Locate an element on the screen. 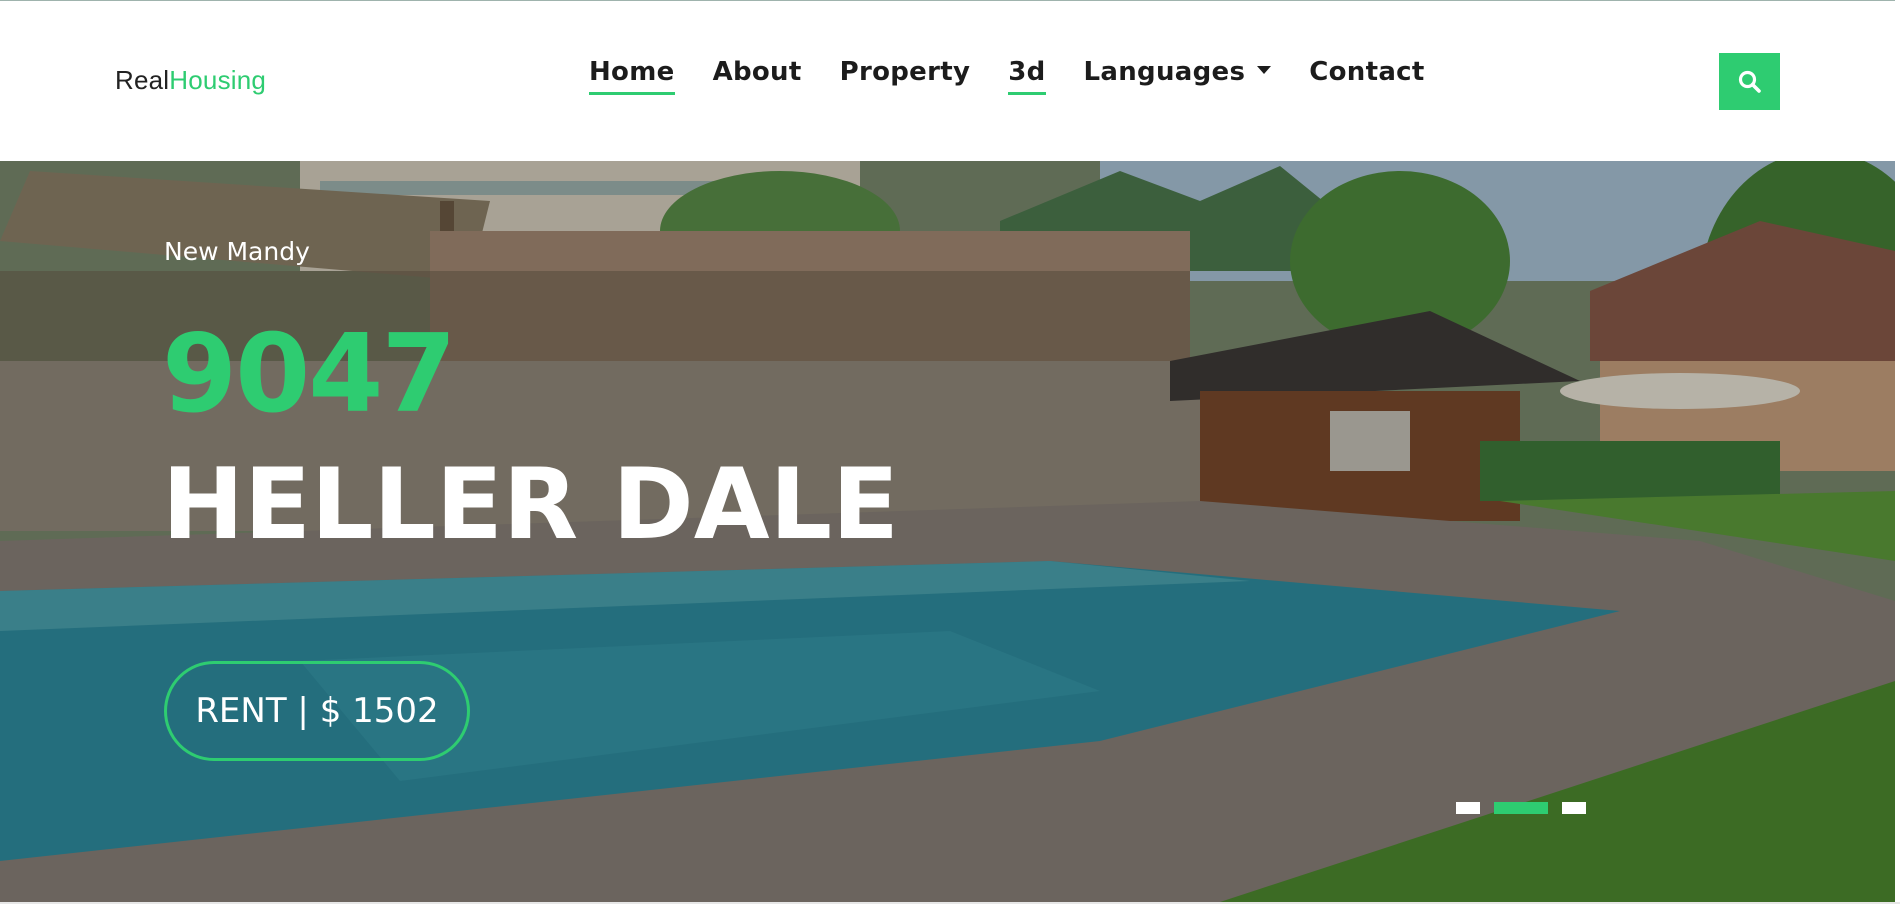  logo-prefix: Real is located at coordinates (142, 80).